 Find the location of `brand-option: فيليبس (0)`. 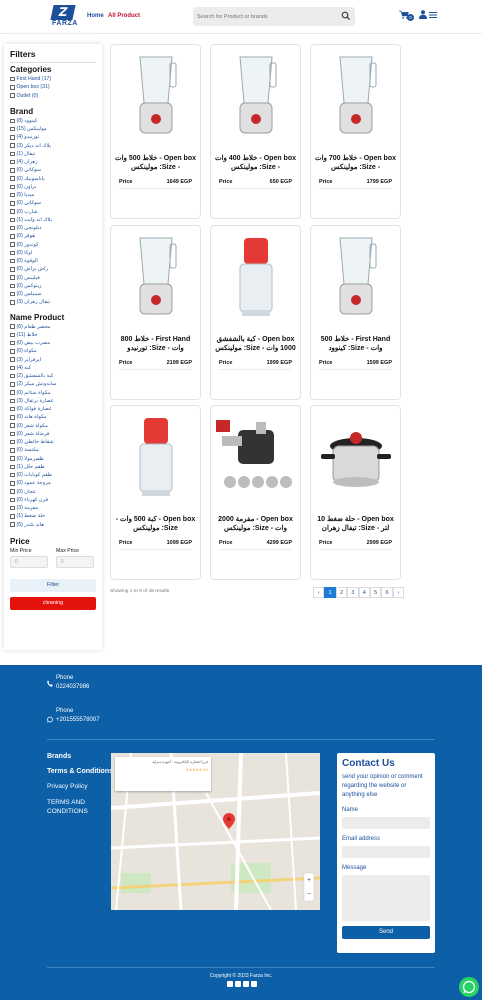

brand-option: فيليبس (0) is located at coordinates (53, 278).